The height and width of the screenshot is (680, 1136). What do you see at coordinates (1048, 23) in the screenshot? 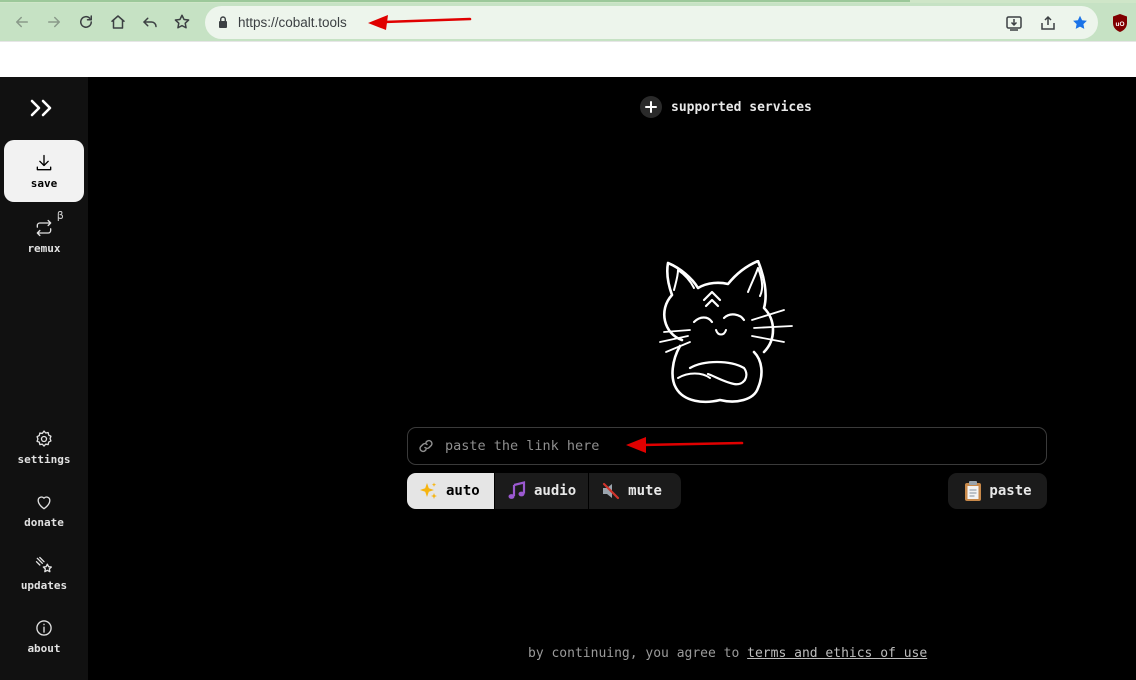
I see `share-icon` at bounding box center [1048, 23].